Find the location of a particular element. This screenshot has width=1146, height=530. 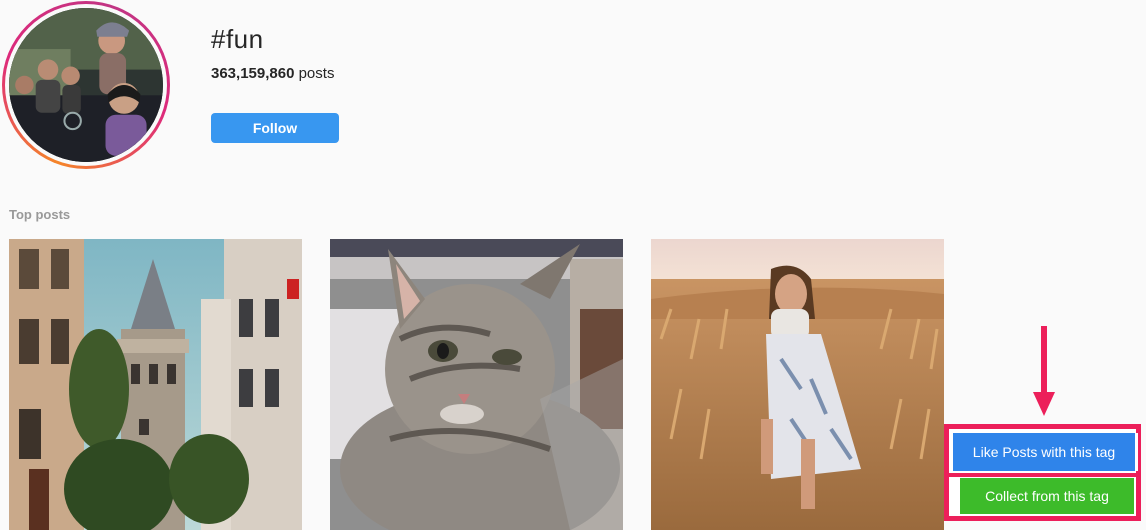

follow-button: Follow is located at coordinates (275, 128).